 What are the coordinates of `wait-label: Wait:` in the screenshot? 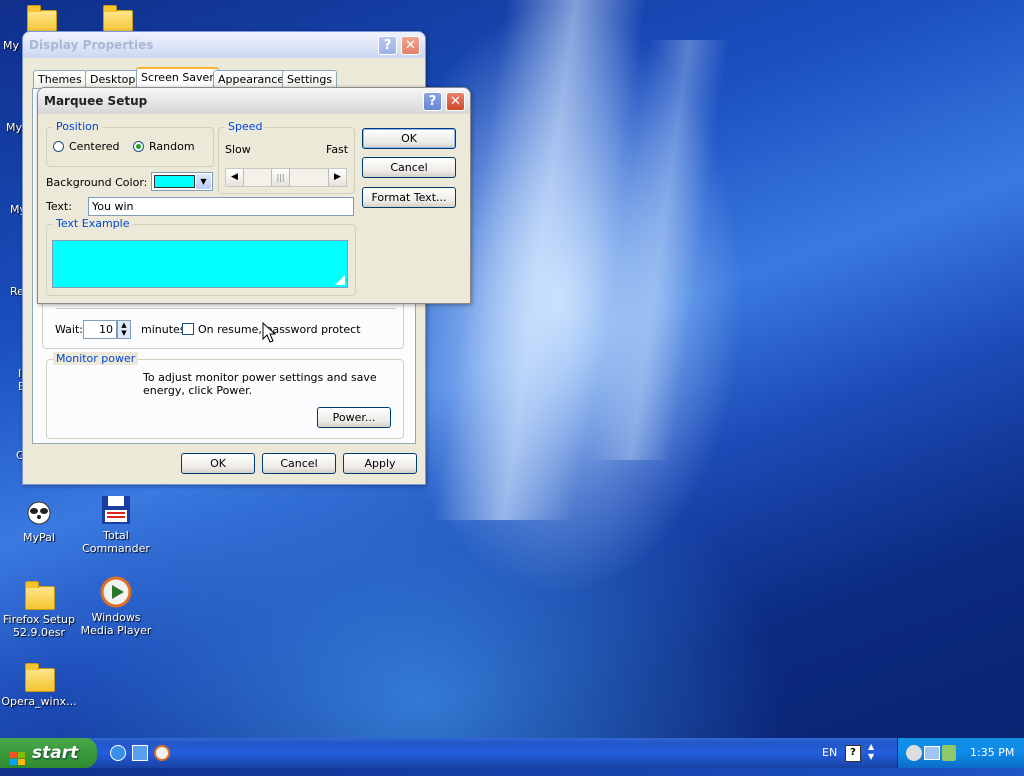 It's located at (69, 329).